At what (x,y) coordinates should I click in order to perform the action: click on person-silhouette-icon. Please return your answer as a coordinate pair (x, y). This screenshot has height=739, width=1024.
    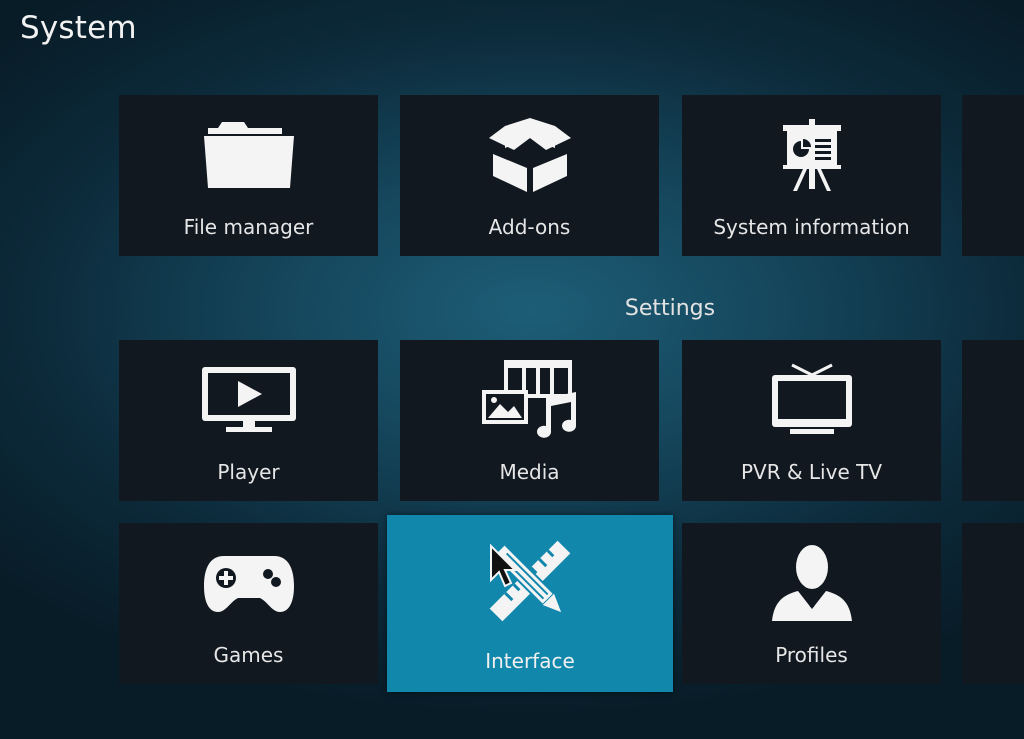
    Looking at the image, I should click on (811, 583).